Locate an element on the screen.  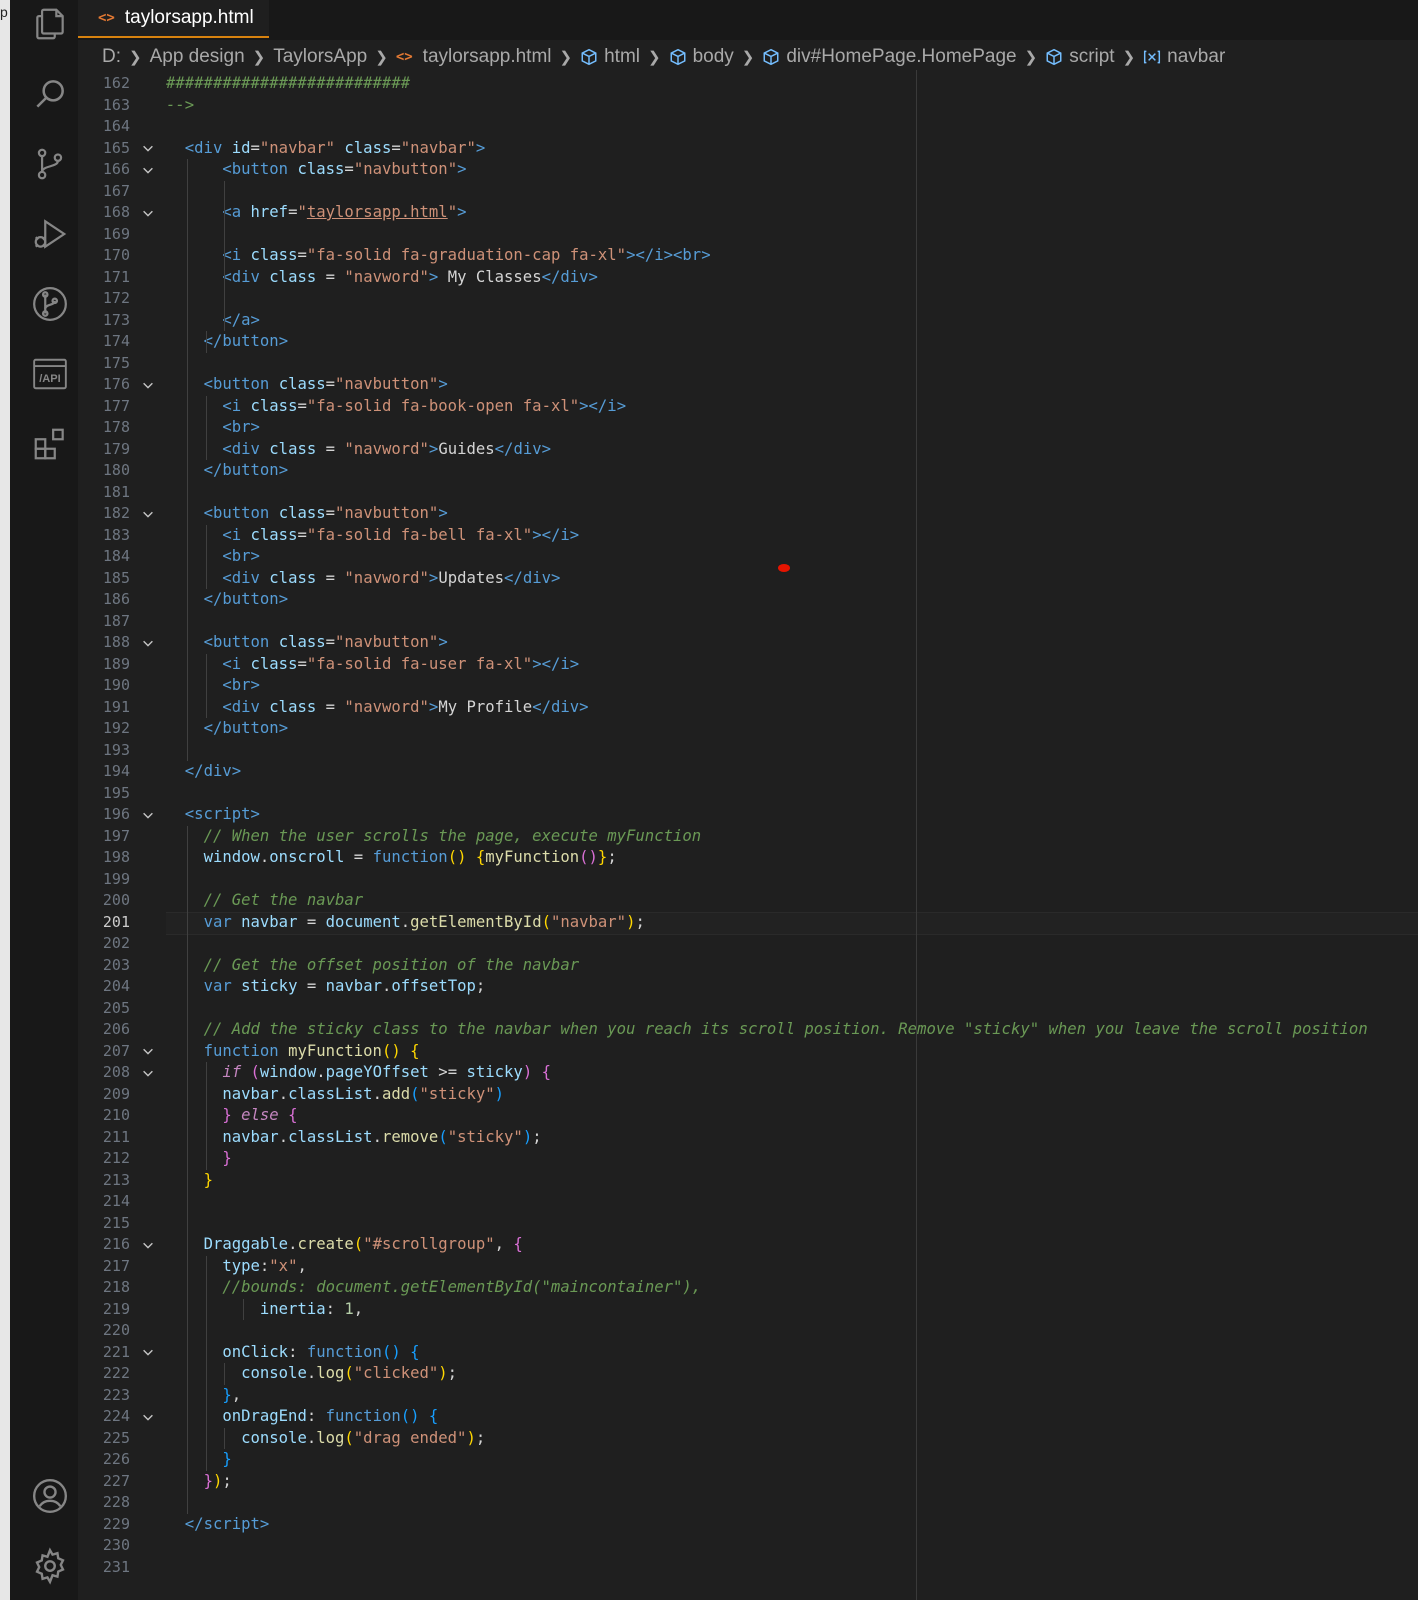
breadcrumb-item: ❯ div#HomePage.HomePage is located at coordinates (875, 57).